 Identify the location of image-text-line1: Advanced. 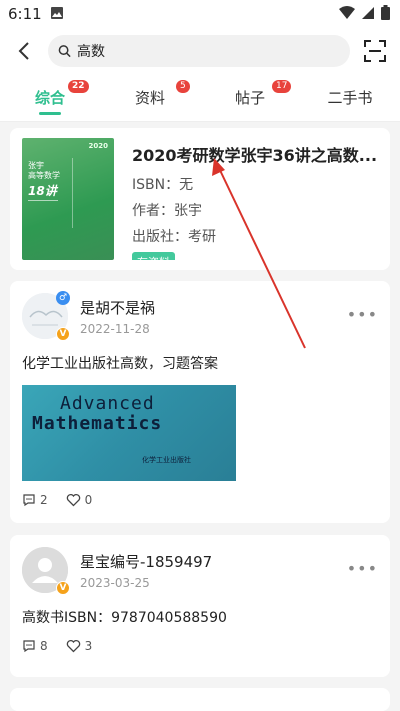
(107, 403).